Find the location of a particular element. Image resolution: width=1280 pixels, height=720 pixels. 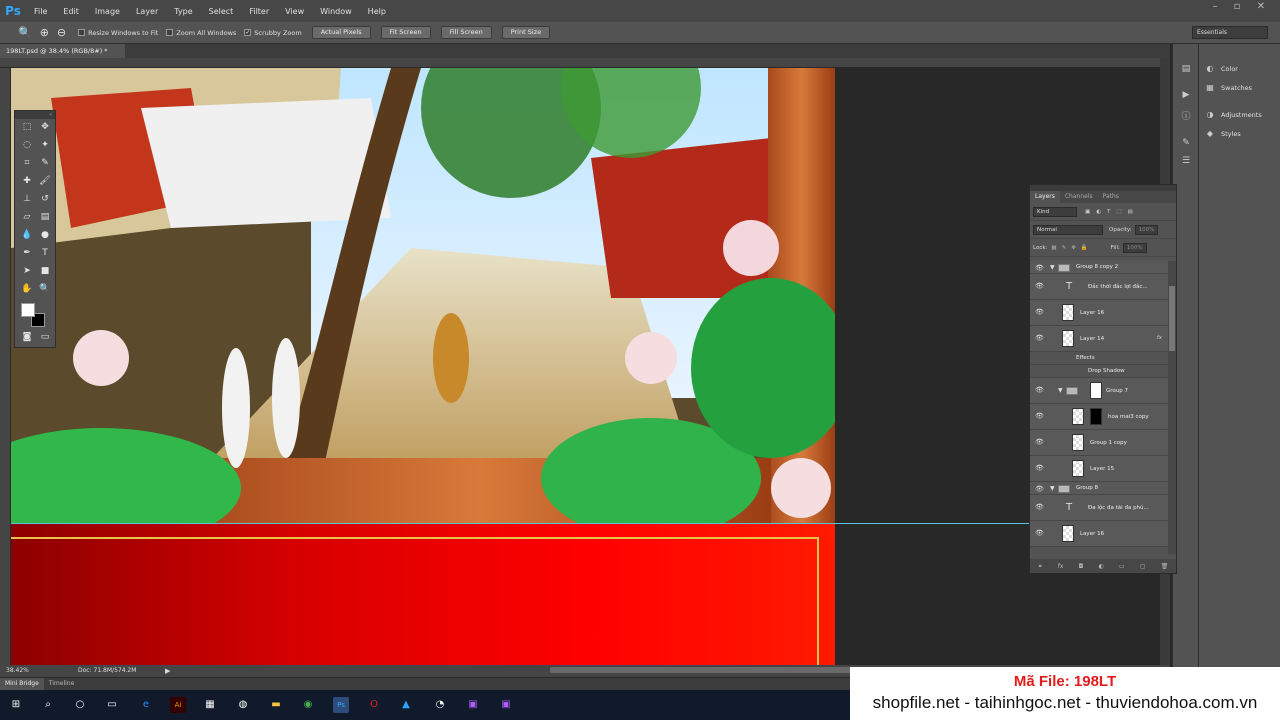

fit-screen-button: Fit Screen is located at coordinates (405, 32).